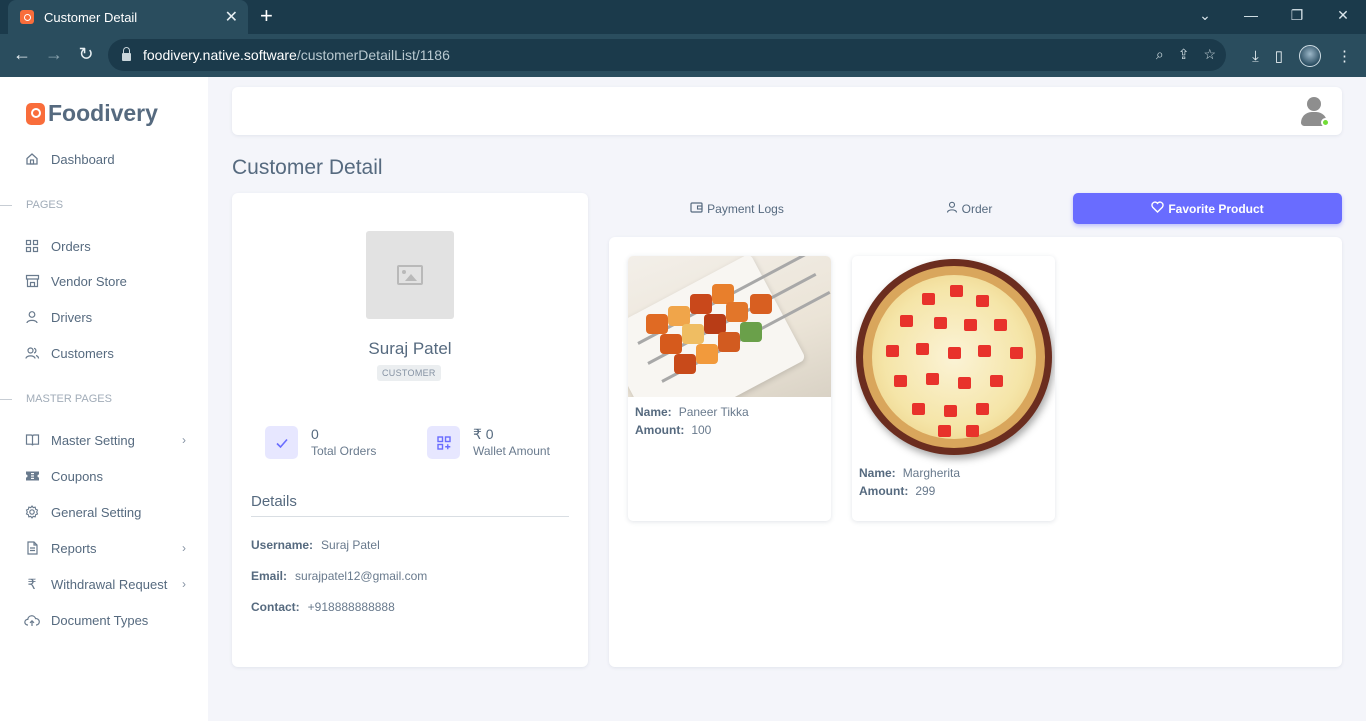 The image size is (1366, 721). What do you see at coordinates (281, 442) in the screenshot?
I see `check-icon` at bounding box center [281, 442].